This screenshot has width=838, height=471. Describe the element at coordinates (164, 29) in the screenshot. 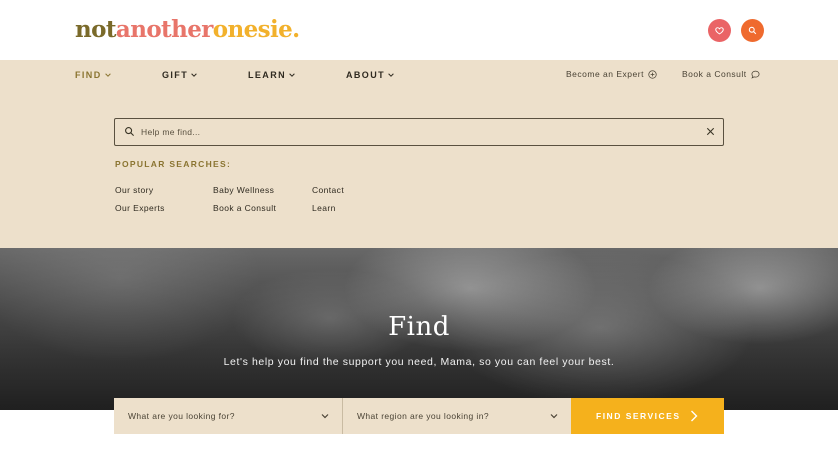

I see `logo-part-another: another` at that location.